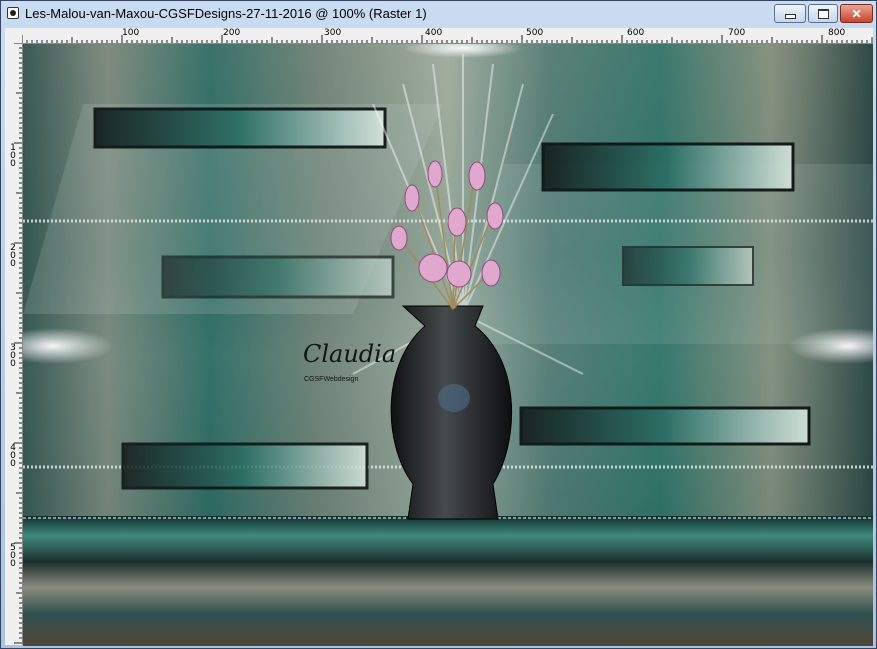 This screenshot has width=877, height=649. What do you see at coordinates (331, 379) in the screenshot?
I see `signature-subtext: CGSFWebdesign` at bounding box center [331, 379].